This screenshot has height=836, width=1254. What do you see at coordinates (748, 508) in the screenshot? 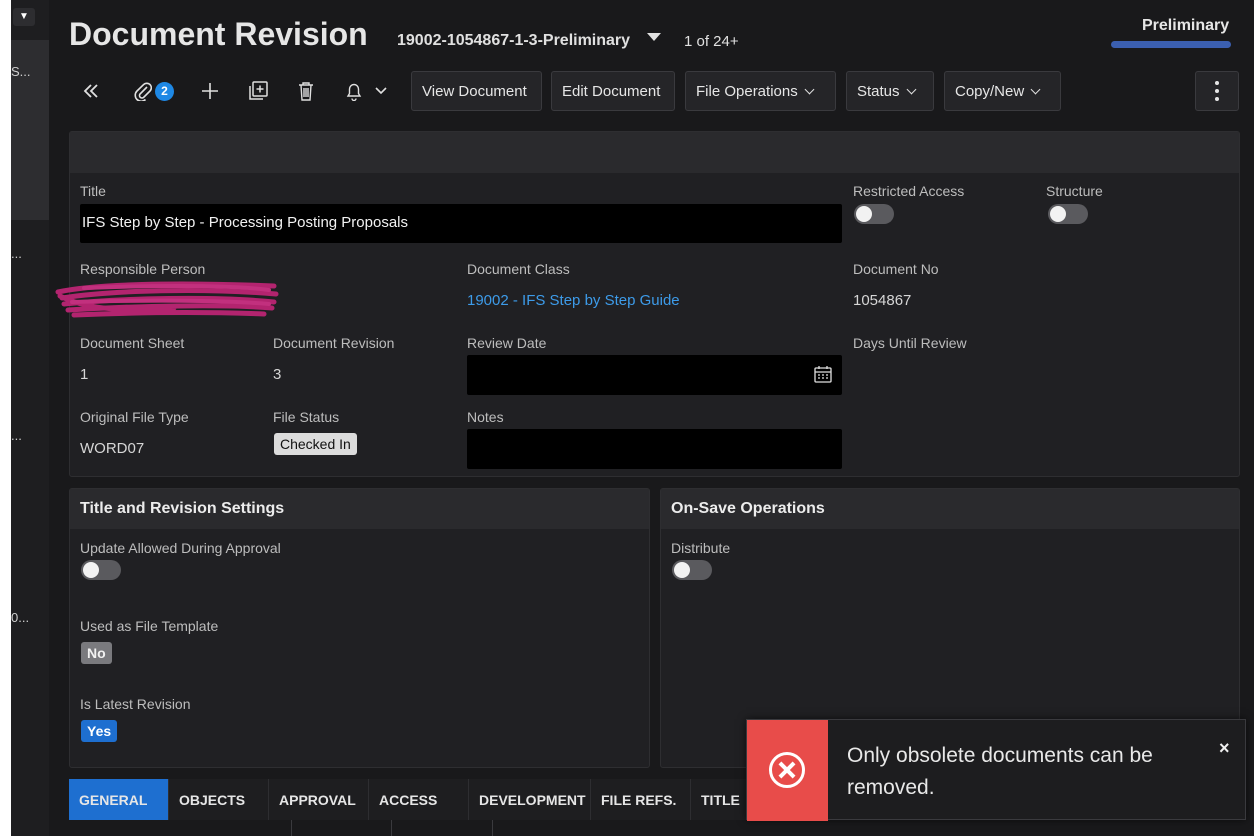
I see `panel-title: On-Save Operations` at bounding box center [748, 508].